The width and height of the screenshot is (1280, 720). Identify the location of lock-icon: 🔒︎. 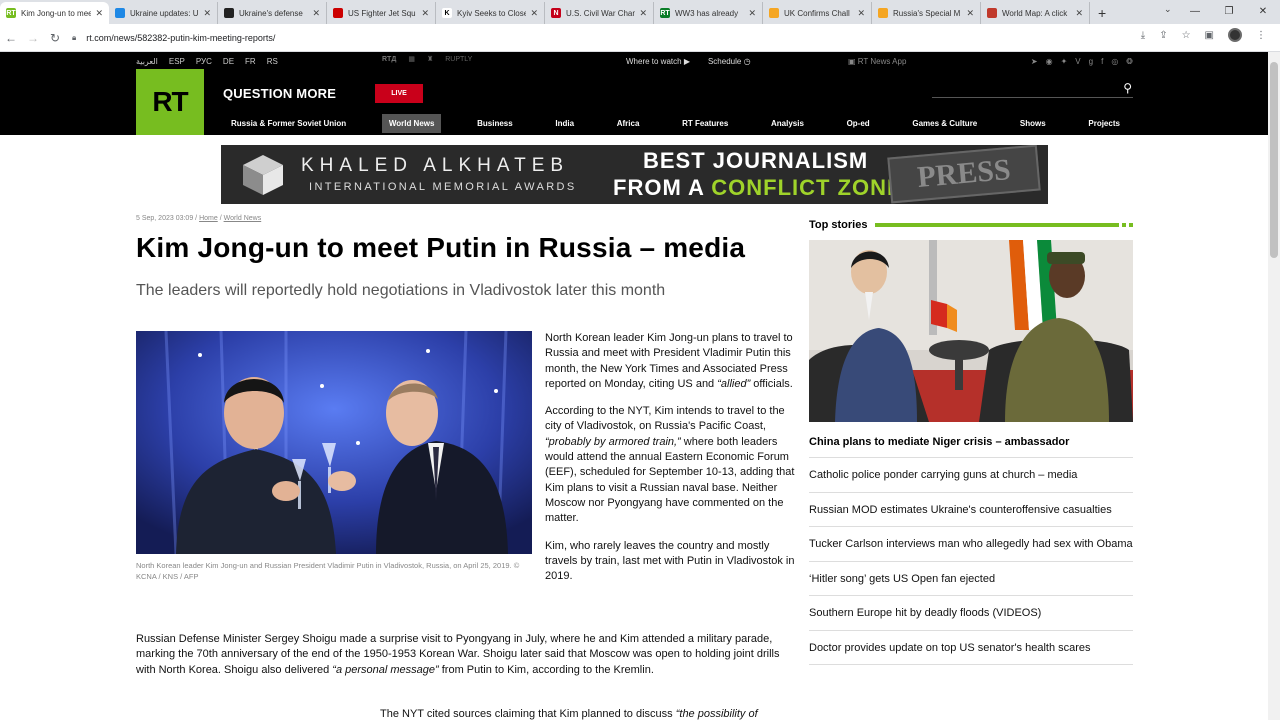
(74, 38).